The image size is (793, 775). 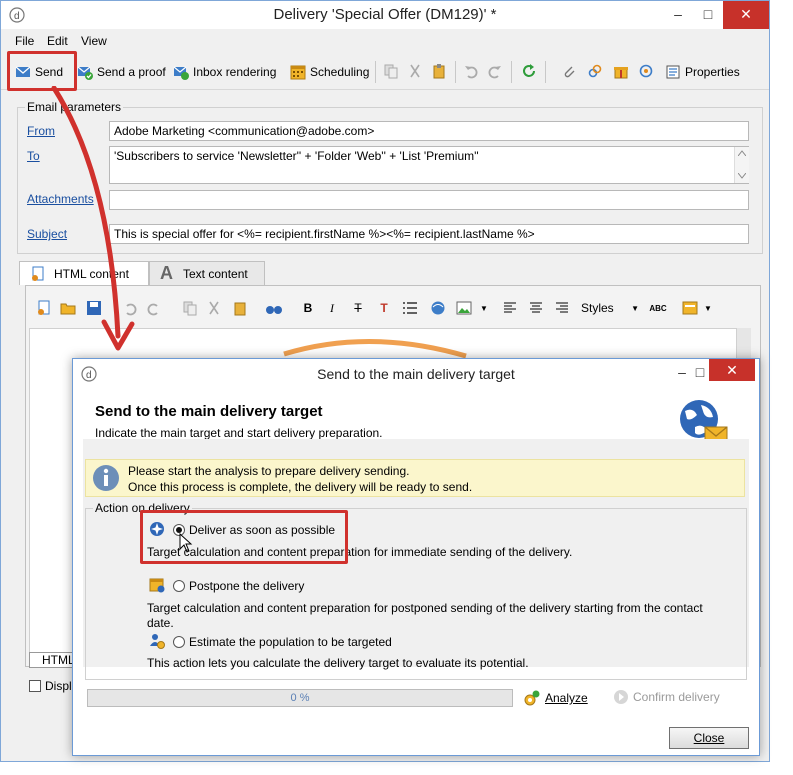 I want to click on confirm-delivery-button: Confirm delivery, so click(x=666, y=697).